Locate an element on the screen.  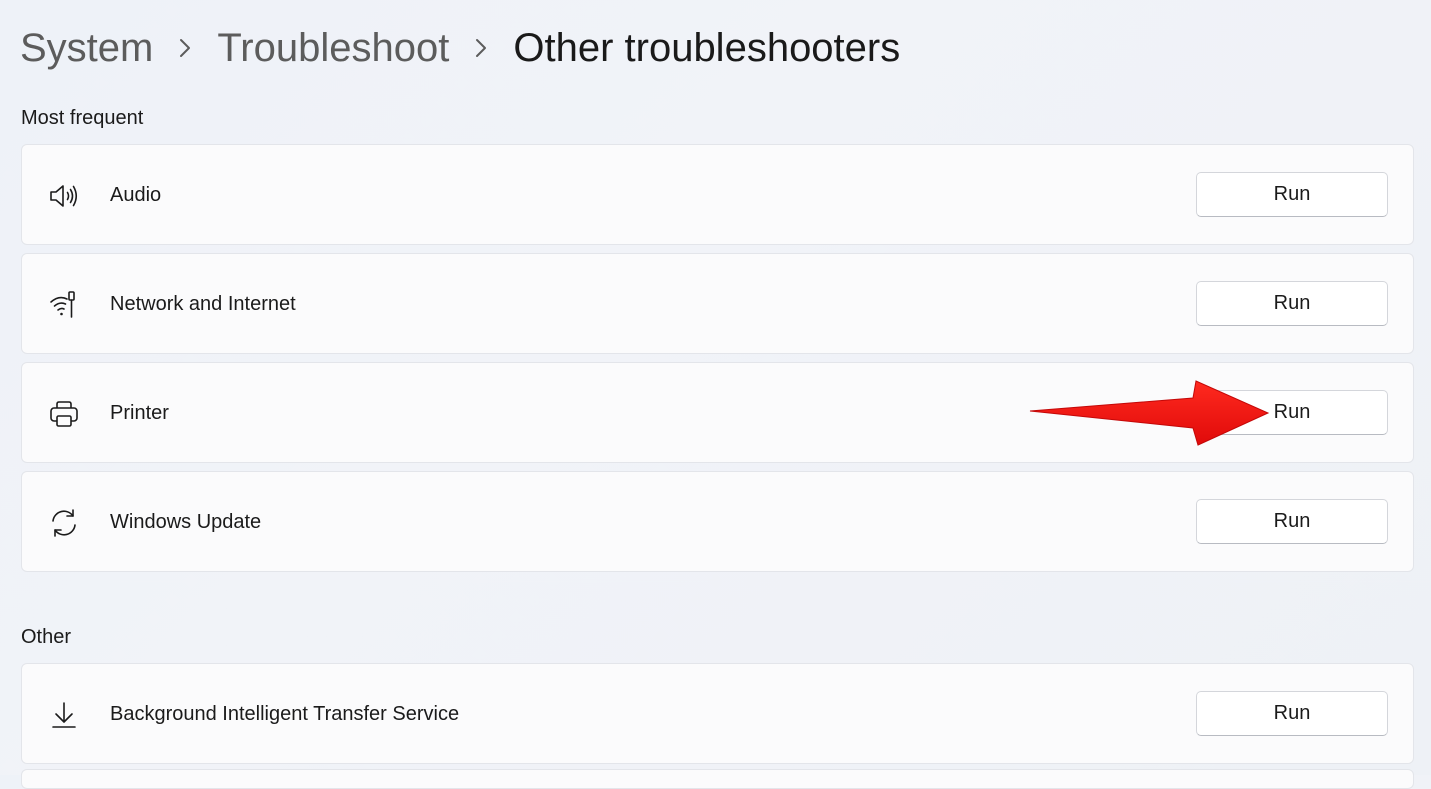
breadcrumb-system: System is located at coordinates (86, 48).